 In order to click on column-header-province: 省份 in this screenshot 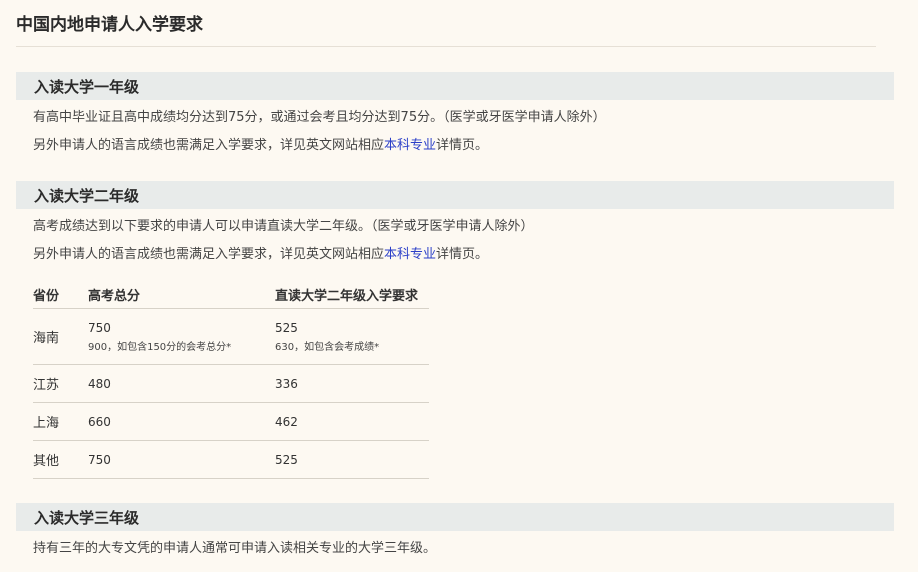, I will do `click(60, 294)`.